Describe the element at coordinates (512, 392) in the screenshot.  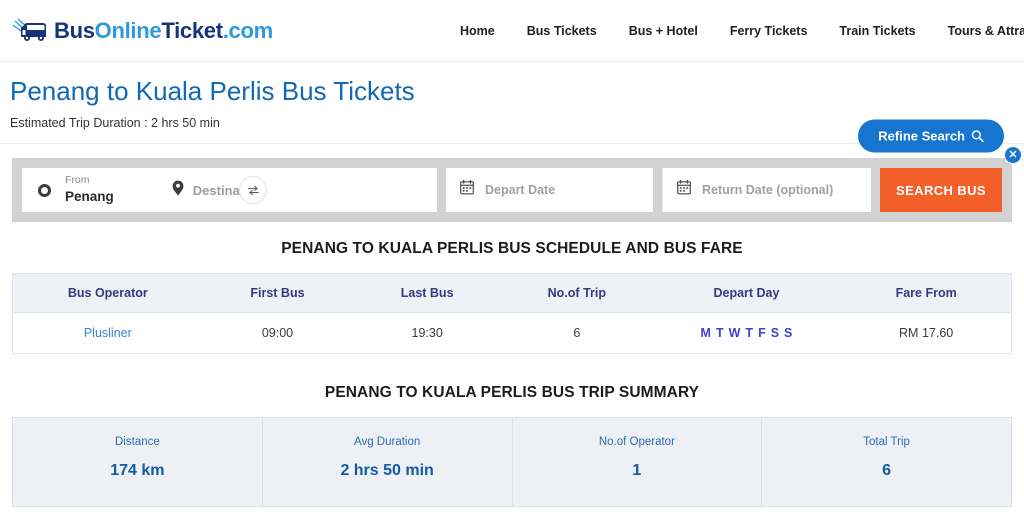
I see `summary-heading: PENANG TO KUALA PERLIS BUS TRIP SUMMARY` at that location.